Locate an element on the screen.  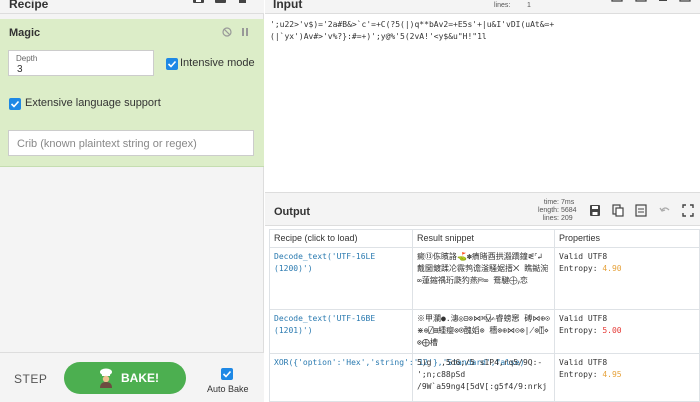
crib-placeholder: Crib (known plaintext string or regex) is located at coordinates (107, 144).